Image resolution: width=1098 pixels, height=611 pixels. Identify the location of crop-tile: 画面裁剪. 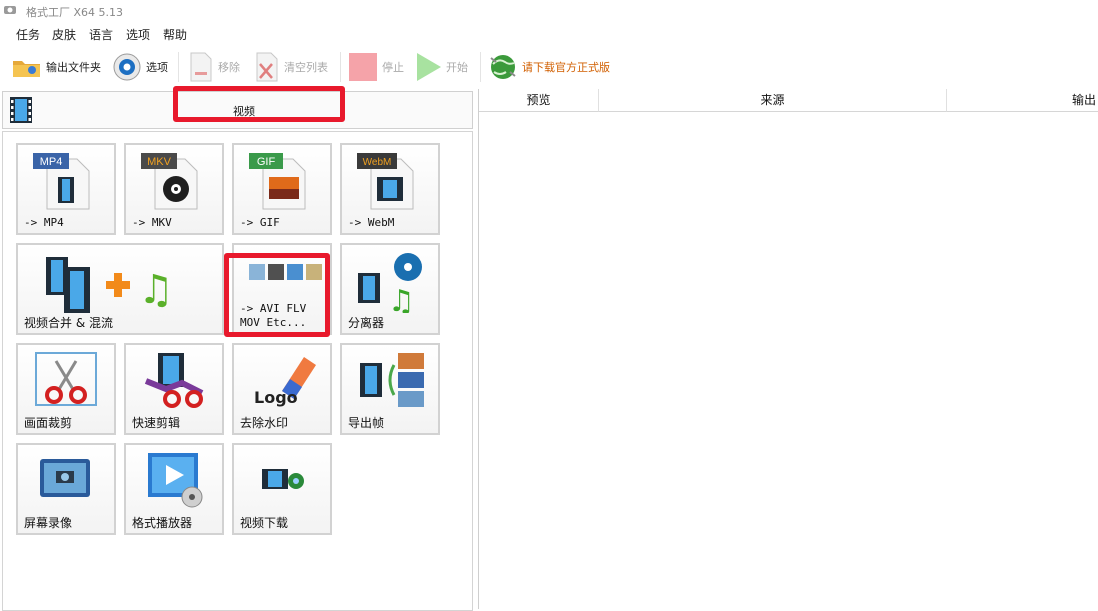
(66, 389).